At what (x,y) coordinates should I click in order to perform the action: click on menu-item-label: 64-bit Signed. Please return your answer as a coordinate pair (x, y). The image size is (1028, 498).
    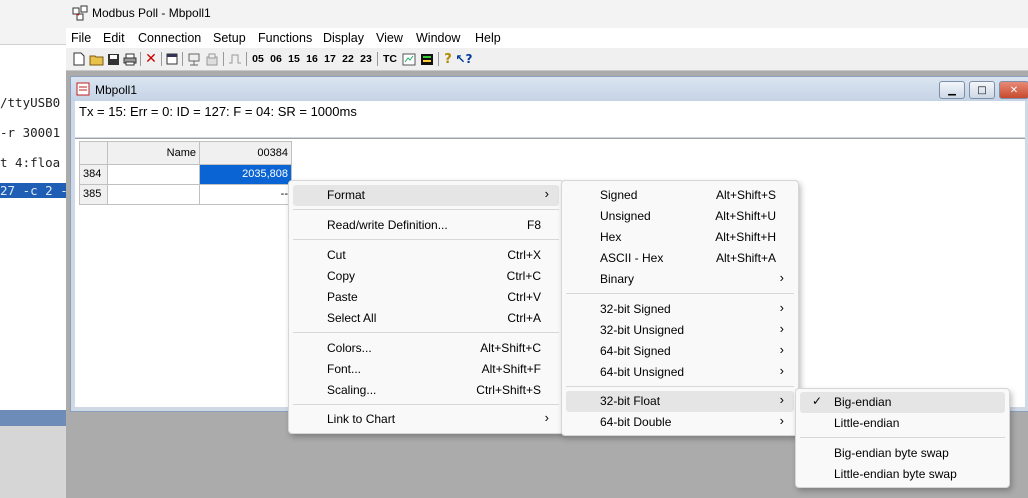
    Looking at the image, I should click on (635, 351).